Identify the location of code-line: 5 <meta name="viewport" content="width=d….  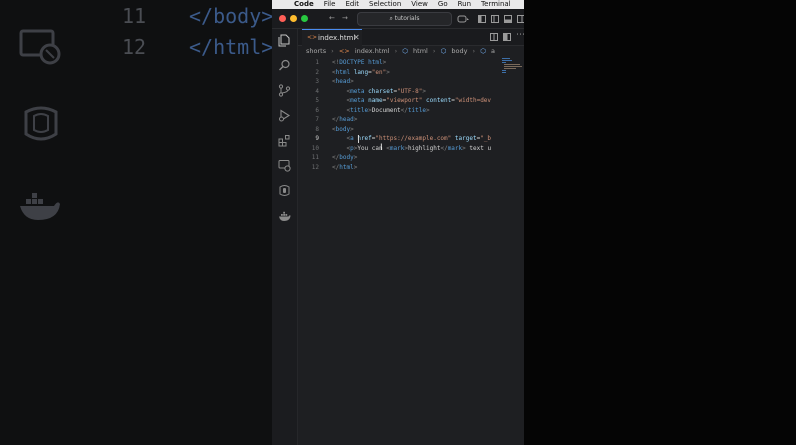
(411, 101).